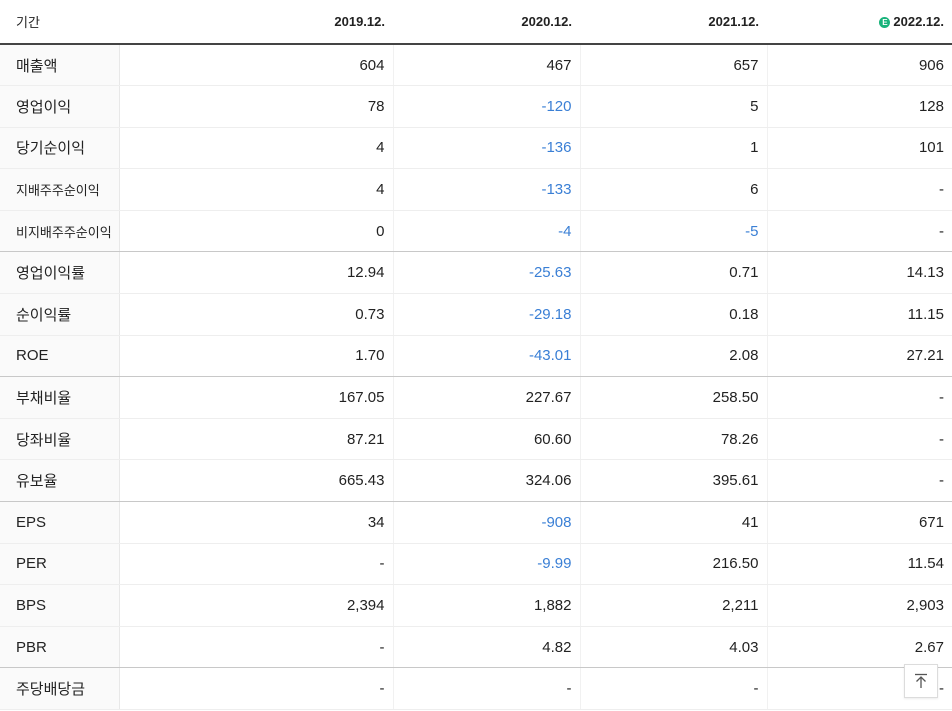  Describe the element at coordinates (60, 564) in the screenshot. I see `row-label: PER` at that location.